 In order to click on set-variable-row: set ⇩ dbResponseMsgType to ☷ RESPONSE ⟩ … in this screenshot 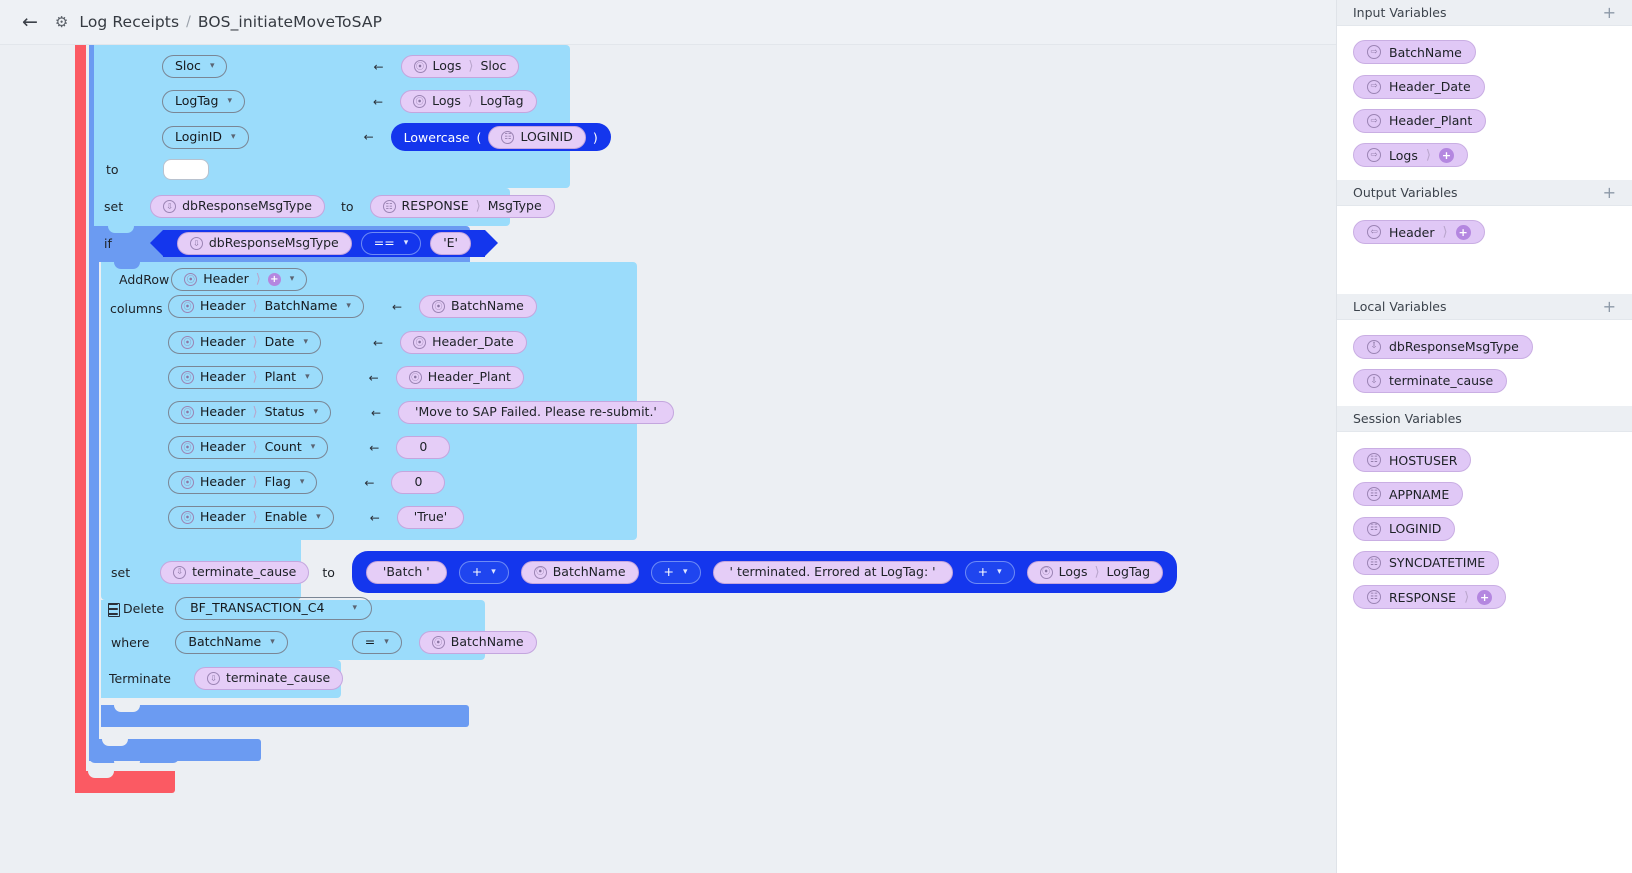, I will do `click(329, 206)`.